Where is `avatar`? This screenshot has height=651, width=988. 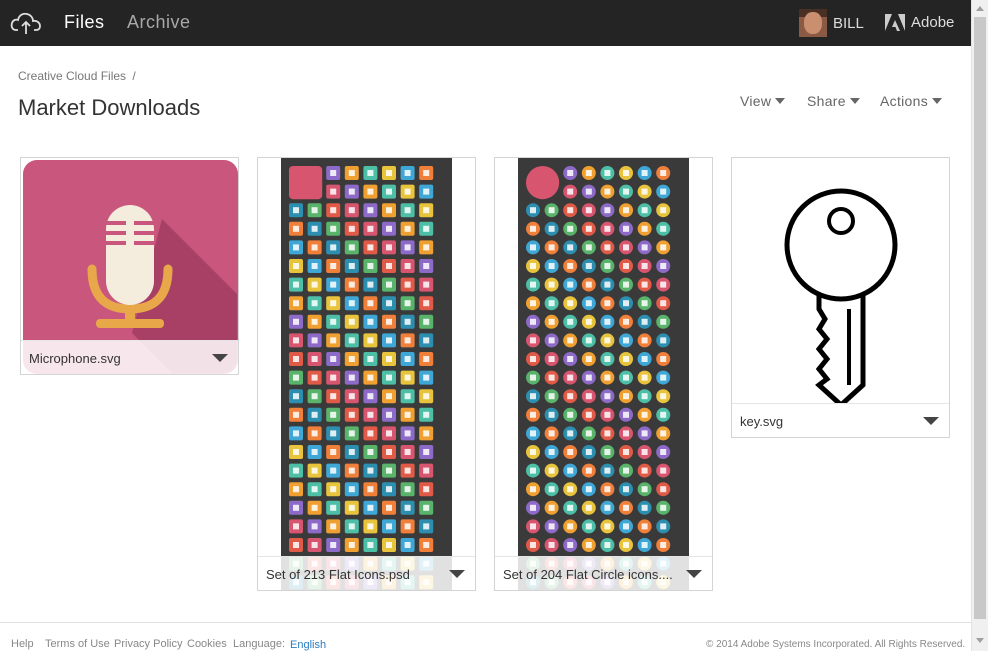
avatar is located at coordinates (813, 23).